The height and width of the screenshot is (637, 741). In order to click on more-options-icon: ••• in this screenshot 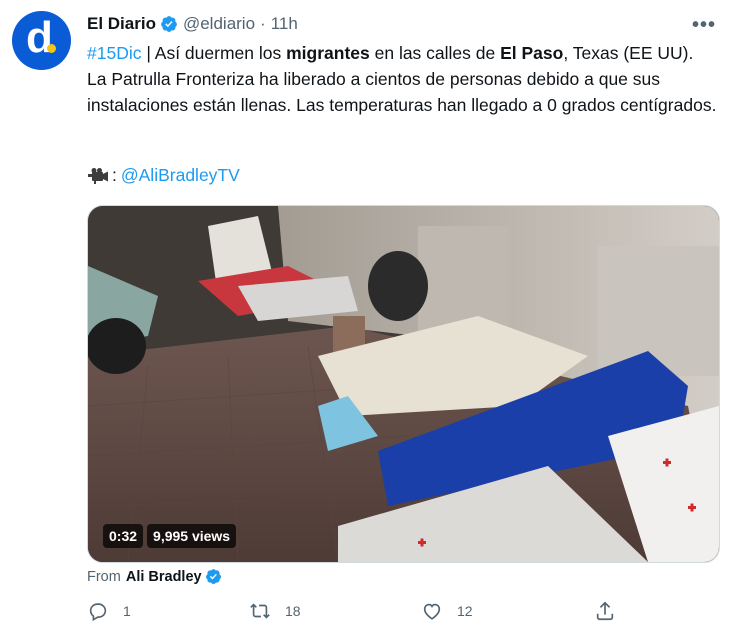, I will do `click(704, 25)`.